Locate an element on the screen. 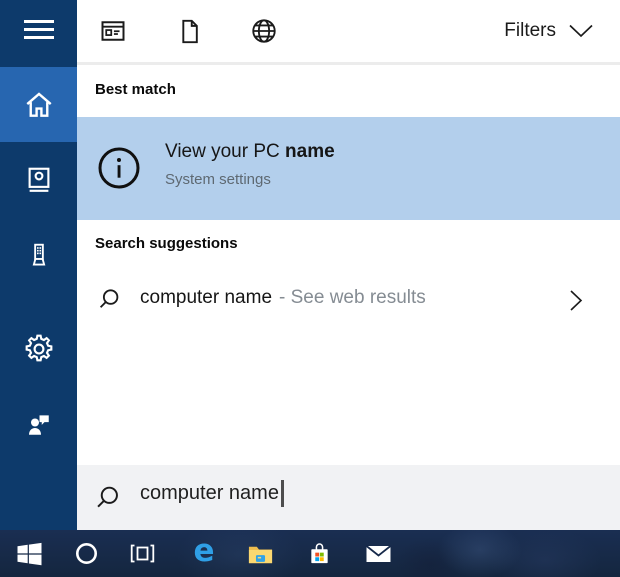  sidebar-item-home is located at coordinates (38, 104).